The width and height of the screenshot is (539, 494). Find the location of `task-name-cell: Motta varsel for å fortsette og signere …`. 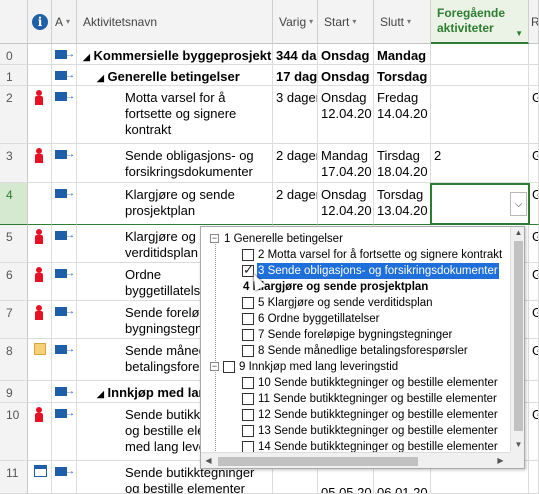

task-name-cell: Motta varsel for å fortsette og signere … is located at coordinates (175, 115).